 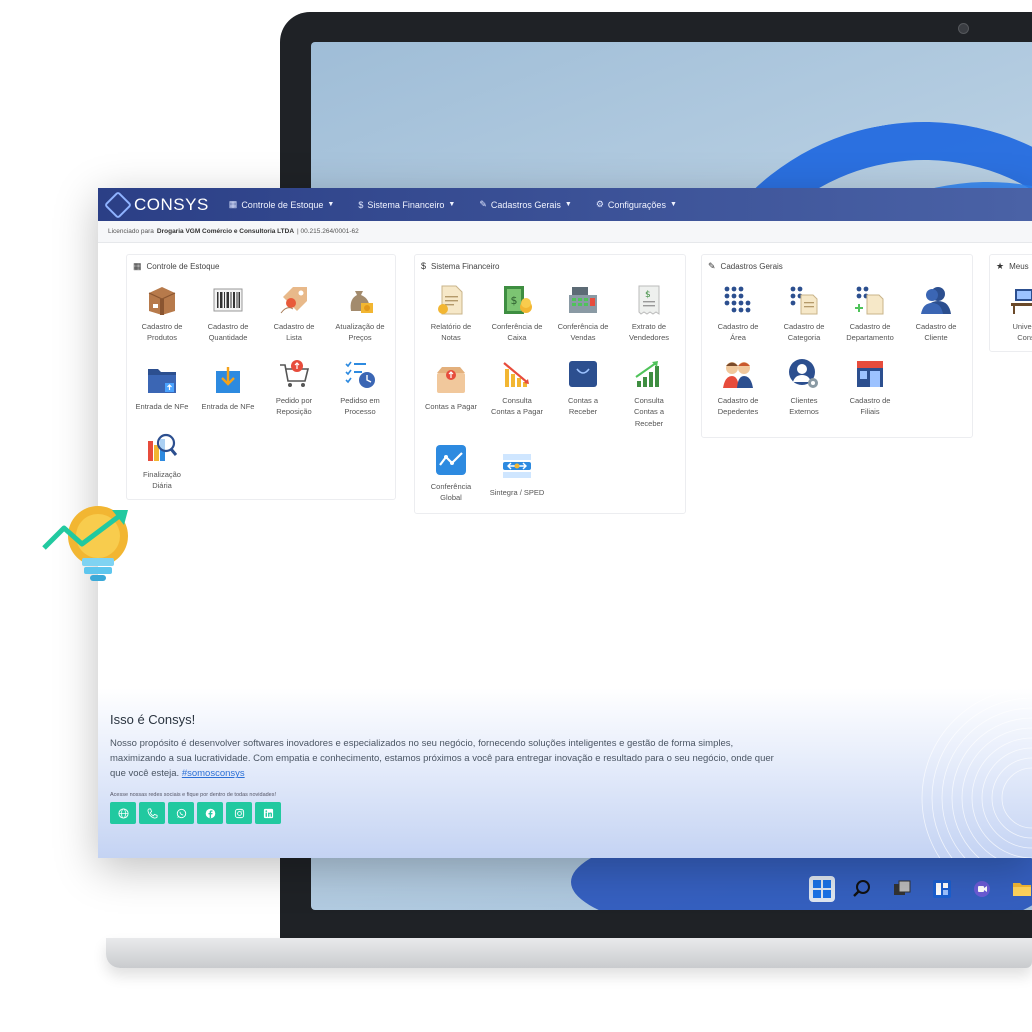 I want to click on nav-label: Sistema Financeiro, so click(x=406, y=204).